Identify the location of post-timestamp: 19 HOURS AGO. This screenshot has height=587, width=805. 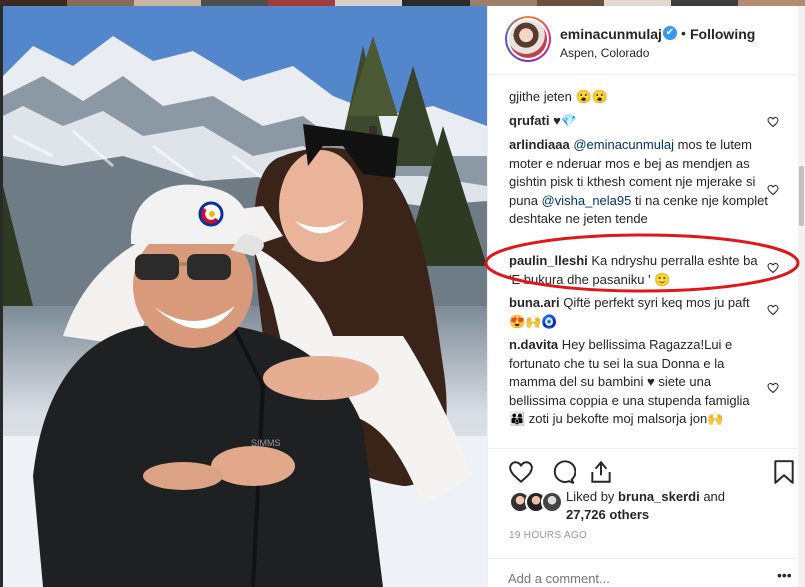
(548, 535).